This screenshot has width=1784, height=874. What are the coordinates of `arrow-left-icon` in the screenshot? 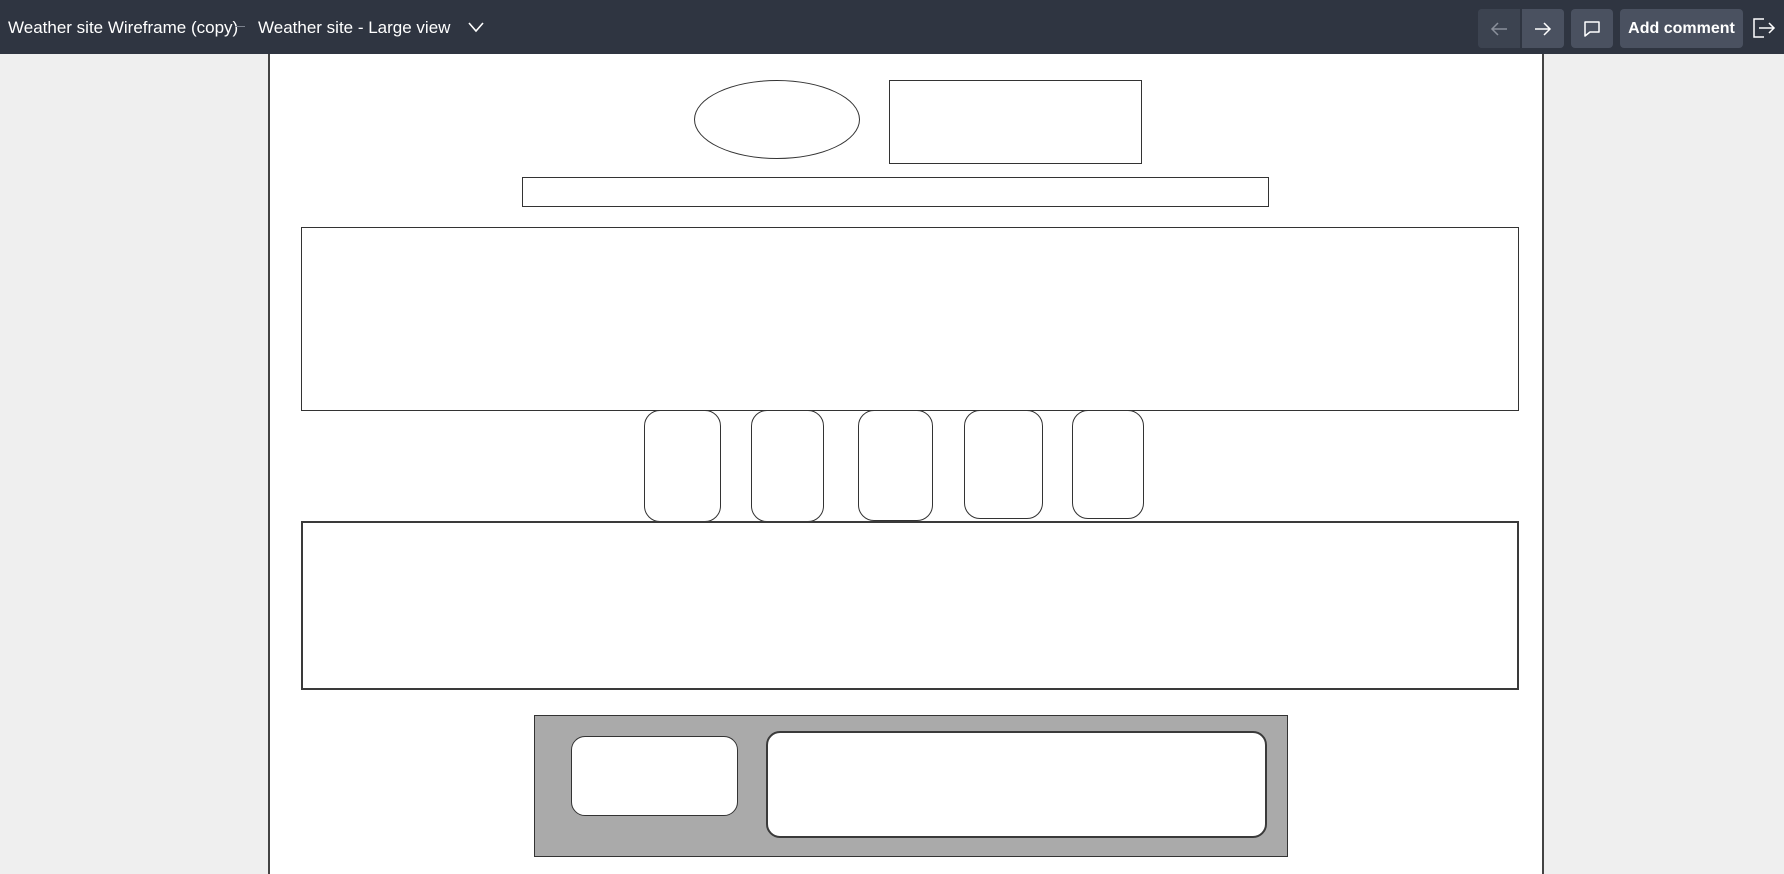 It's located at (1498, 28).